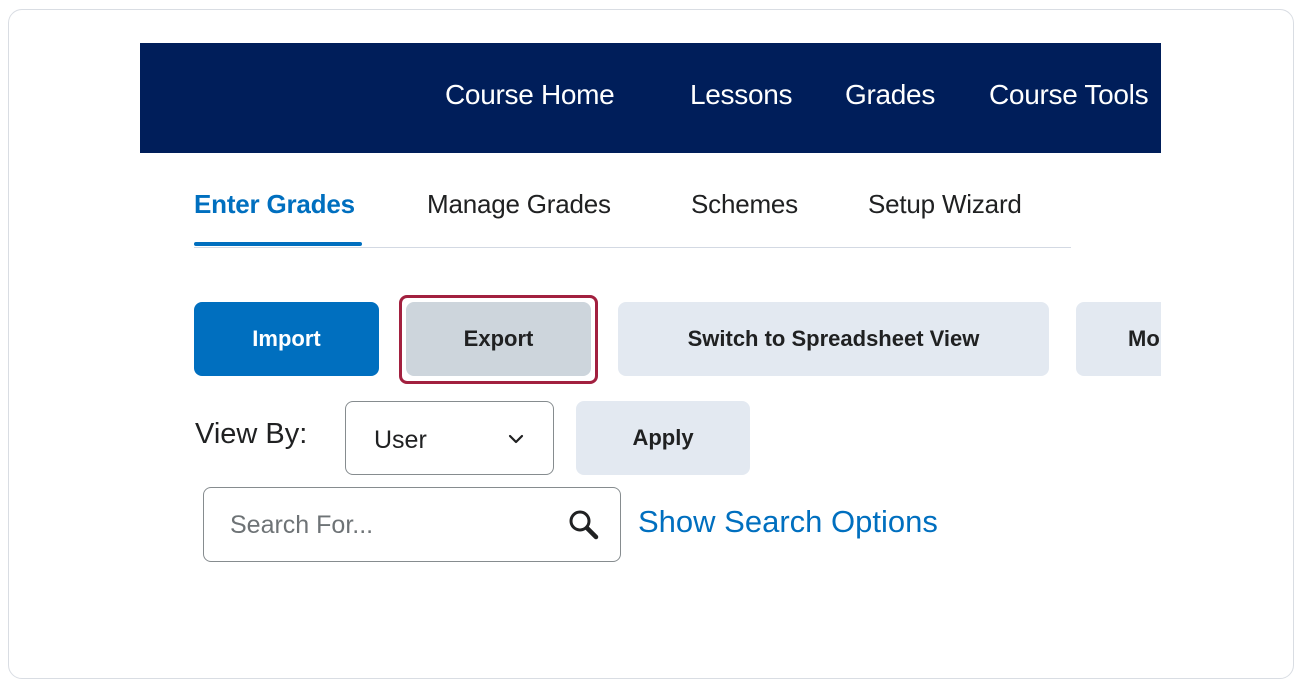 The height and width of the screenshot is (679, 1294). I want to click on nav-lessons: Lessons, so click(741, 95).